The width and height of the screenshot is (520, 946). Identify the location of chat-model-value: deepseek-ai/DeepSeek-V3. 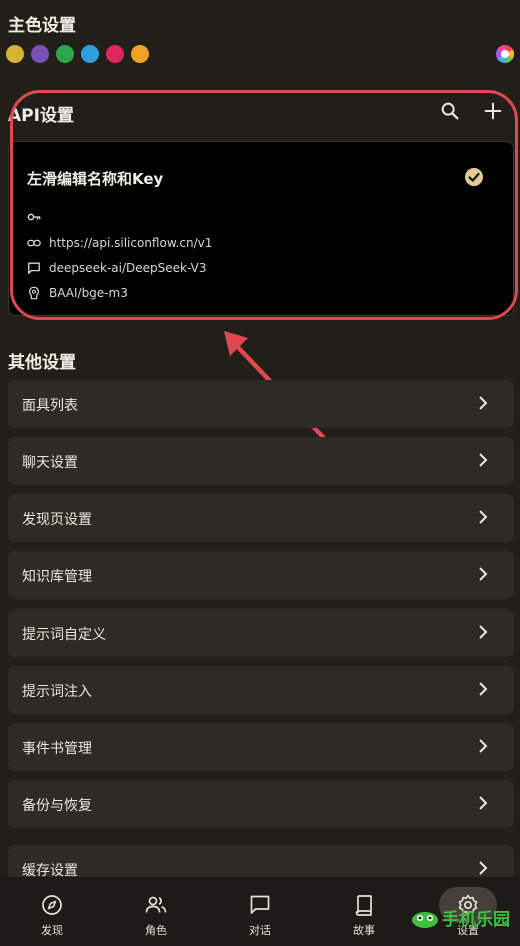
(128, 268).